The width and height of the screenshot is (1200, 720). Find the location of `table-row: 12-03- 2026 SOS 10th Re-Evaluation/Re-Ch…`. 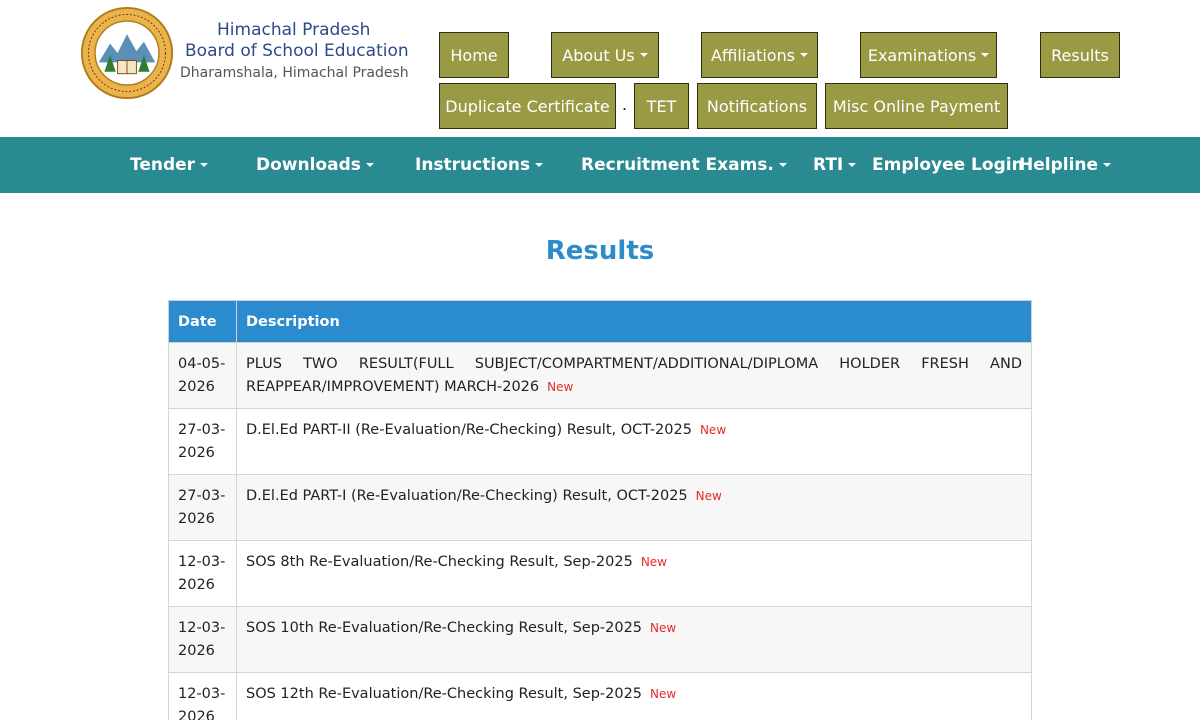

table-row: 12-03- 2026 SOS 10th Re-Evaluation/Re-Ch… is located at coordinates (600, 639).